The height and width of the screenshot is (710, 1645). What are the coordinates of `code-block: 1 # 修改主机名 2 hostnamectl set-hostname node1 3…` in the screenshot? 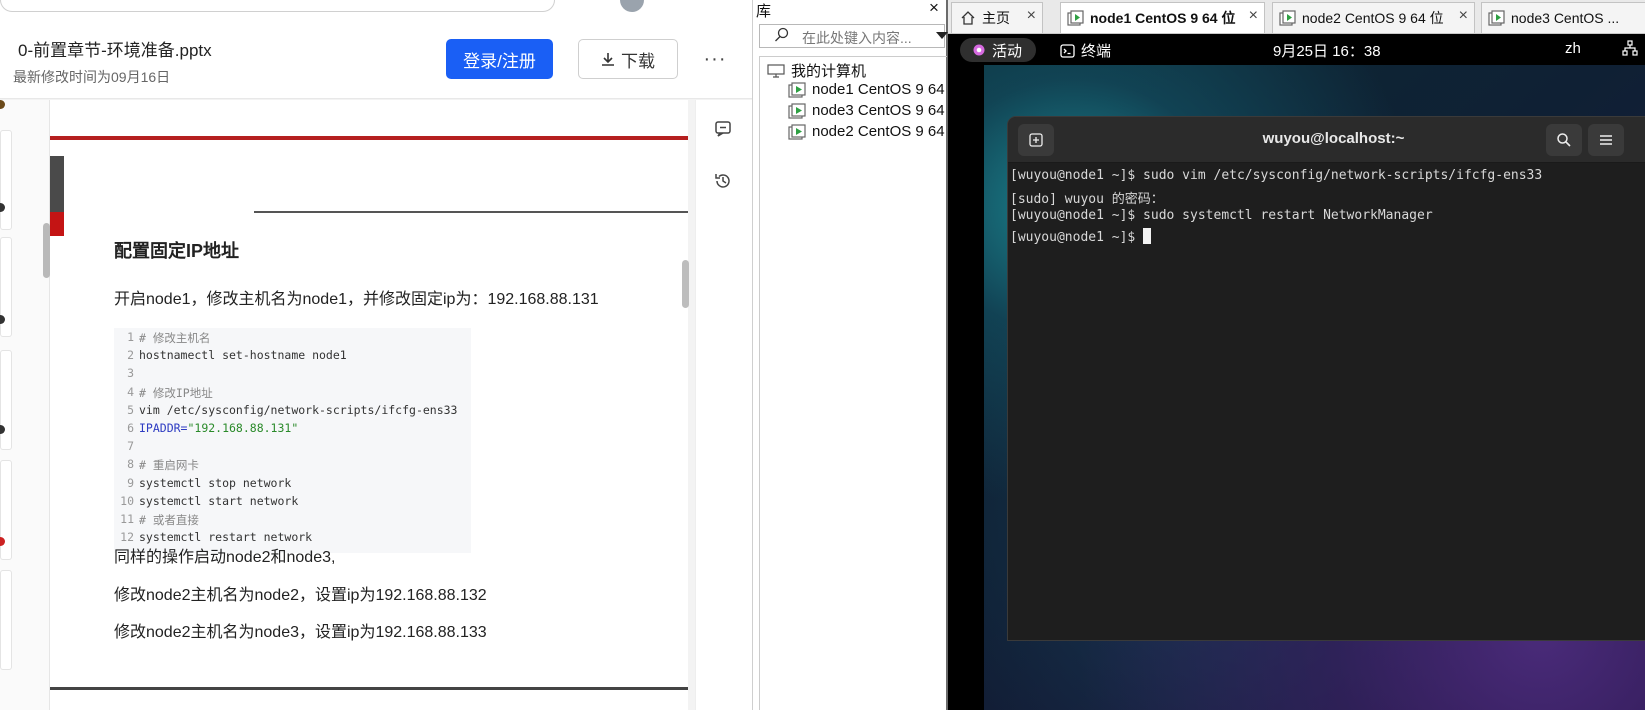 It's located at (292, 440).